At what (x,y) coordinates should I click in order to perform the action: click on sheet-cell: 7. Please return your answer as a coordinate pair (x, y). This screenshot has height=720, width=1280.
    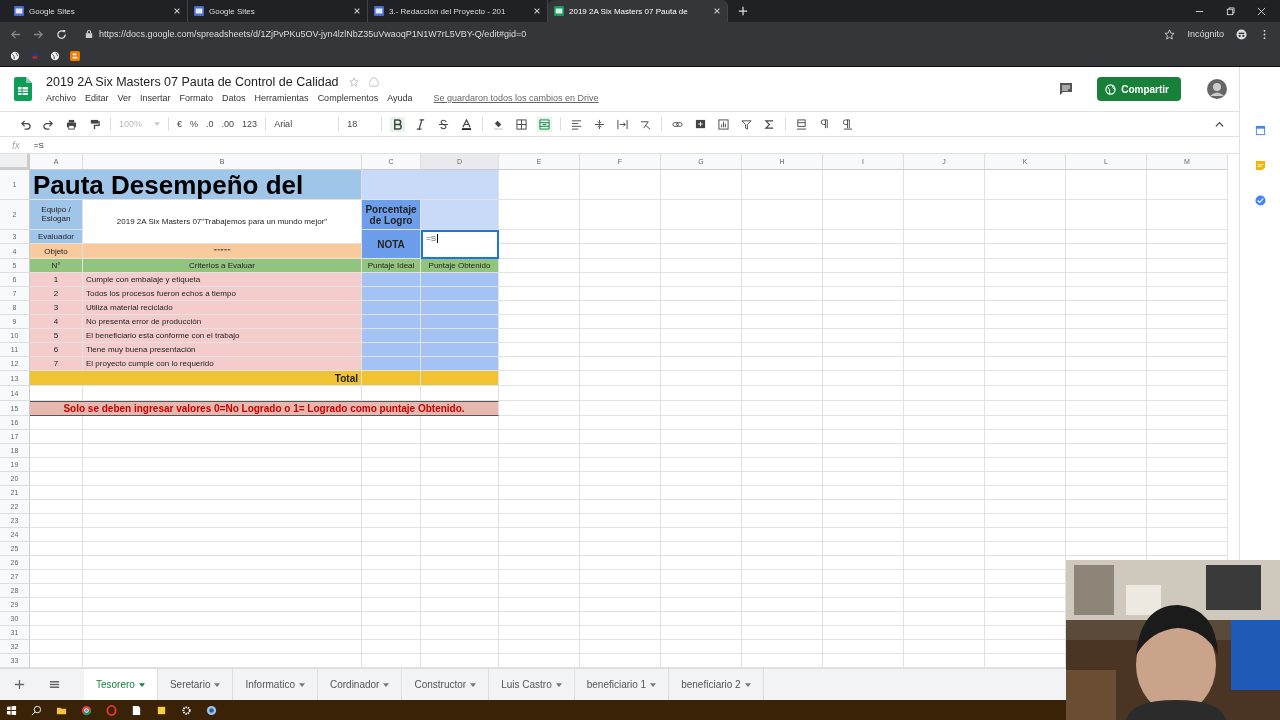
    Looking at the image, I should click on (56, 364).